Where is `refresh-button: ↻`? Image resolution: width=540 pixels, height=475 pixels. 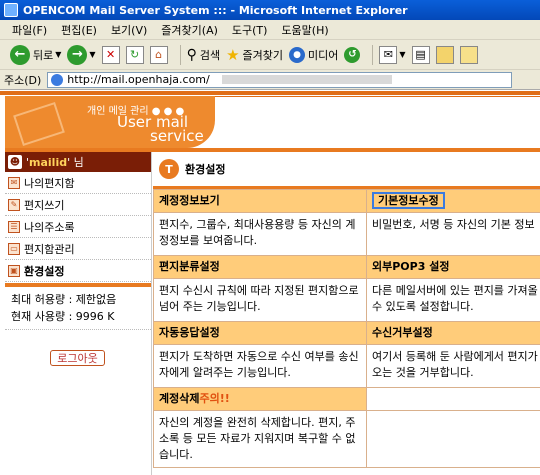
refresh-button: ↻ is located at coordinates (134, 54).